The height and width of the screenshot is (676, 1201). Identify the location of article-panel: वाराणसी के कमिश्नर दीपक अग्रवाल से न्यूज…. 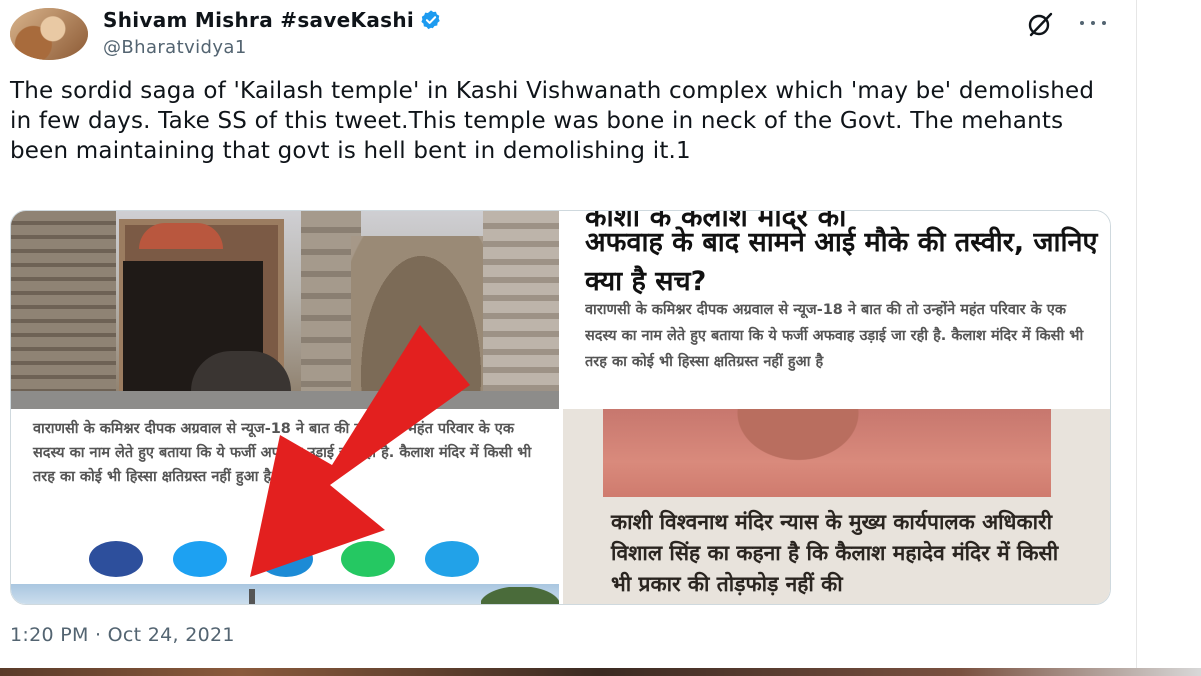
(285, 506).